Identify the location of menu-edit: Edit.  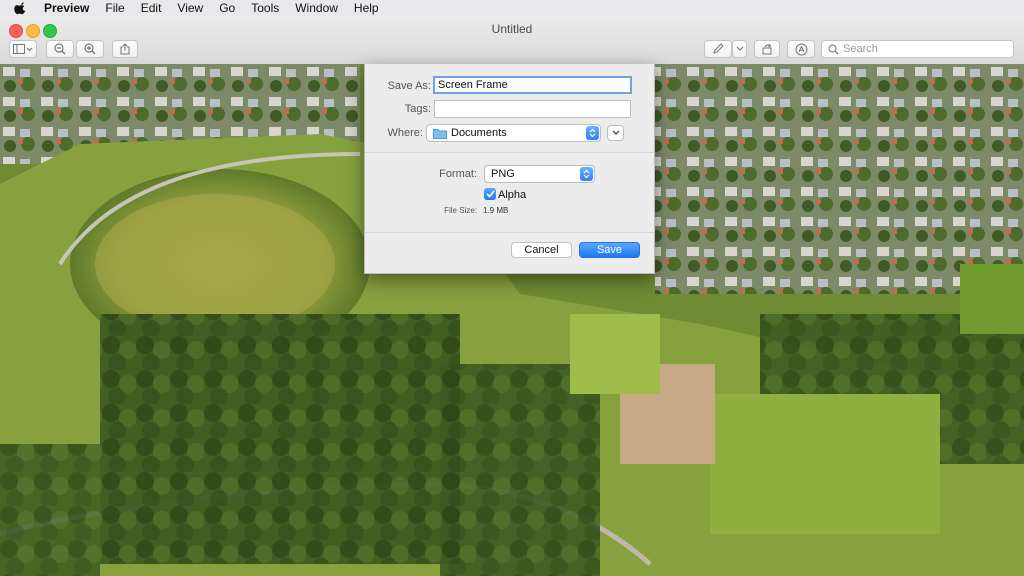
(151, 8).